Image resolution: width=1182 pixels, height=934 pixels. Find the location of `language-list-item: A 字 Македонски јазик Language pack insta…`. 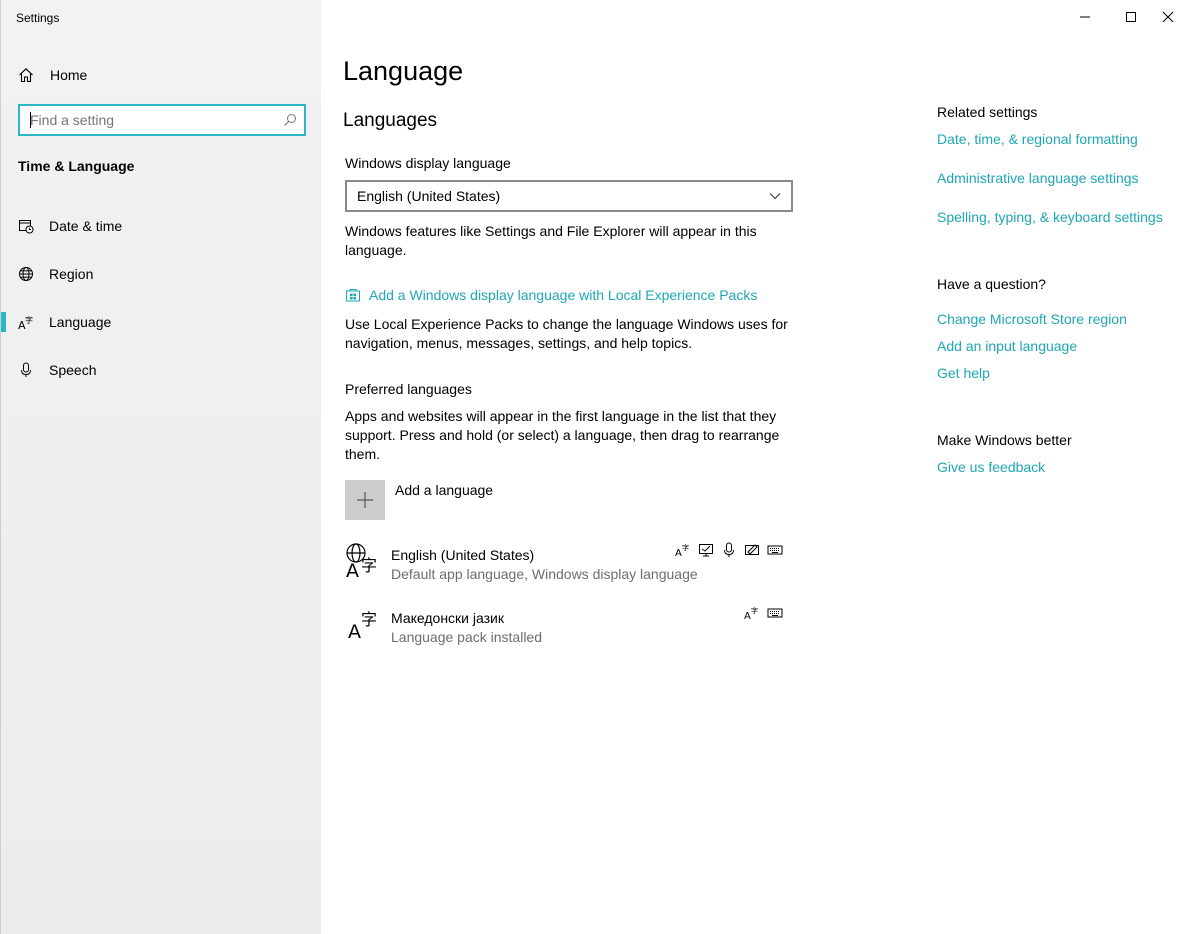

language-list-item: A 字 Македонски јазик Language pack insta… is located at coordinates (567, 630).